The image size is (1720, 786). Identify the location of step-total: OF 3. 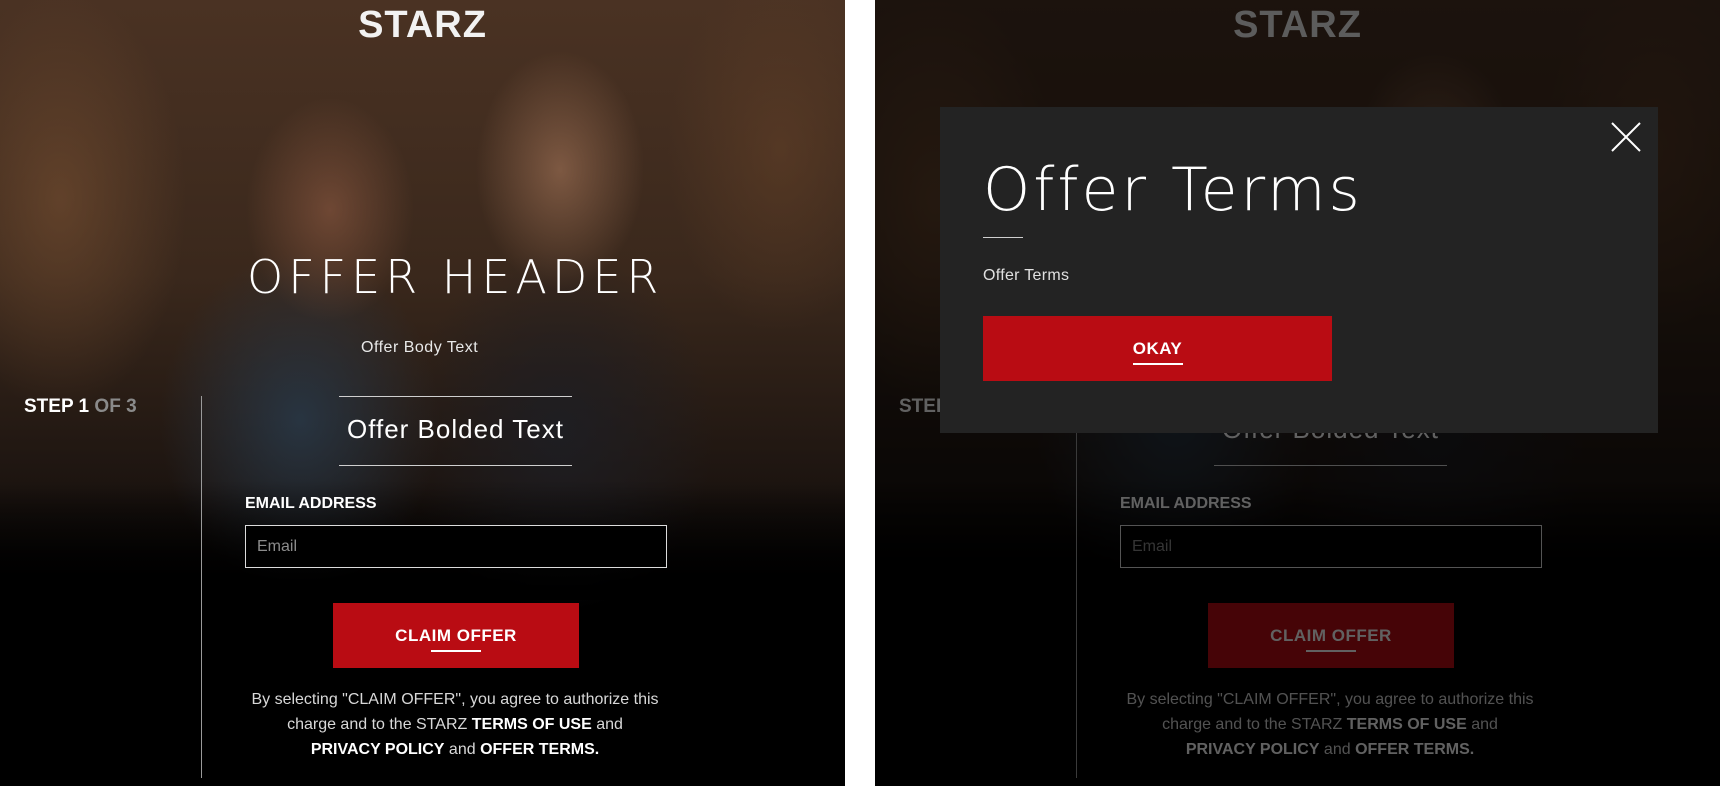
(115, 406).